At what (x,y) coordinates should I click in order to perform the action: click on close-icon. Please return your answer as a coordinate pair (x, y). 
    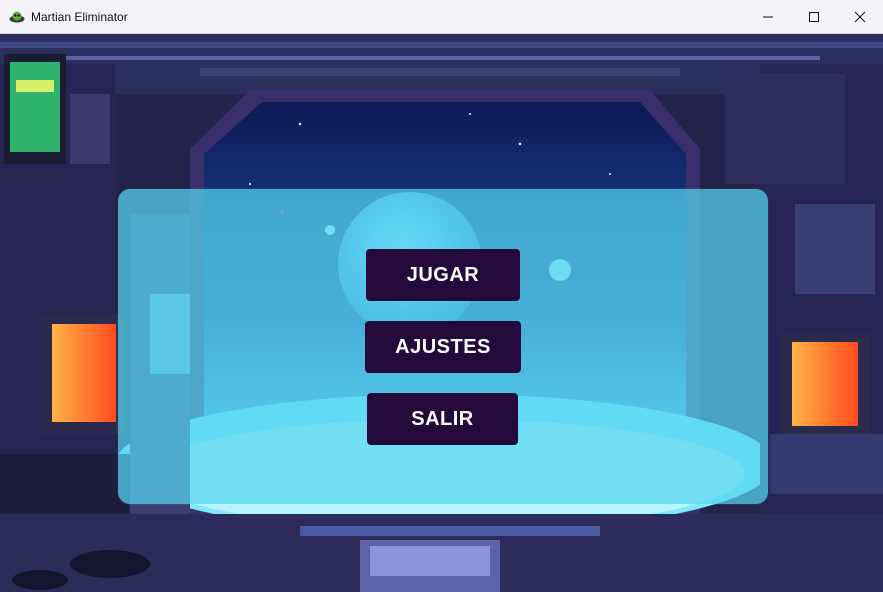
    Looking at the image, I should click on (860, 16).